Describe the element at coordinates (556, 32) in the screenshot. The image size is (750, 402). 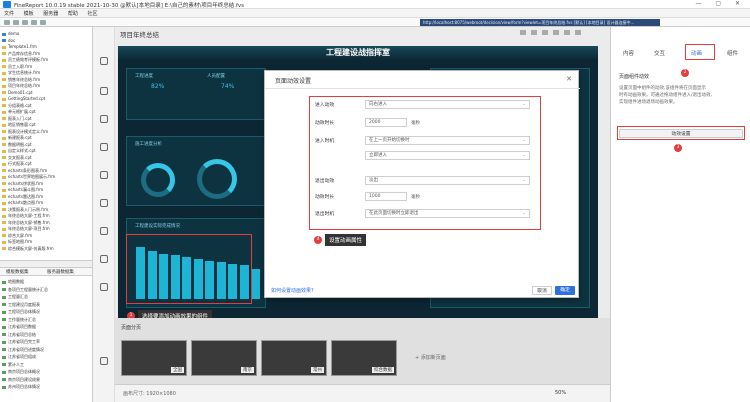
I see `grid-icon` at that location.